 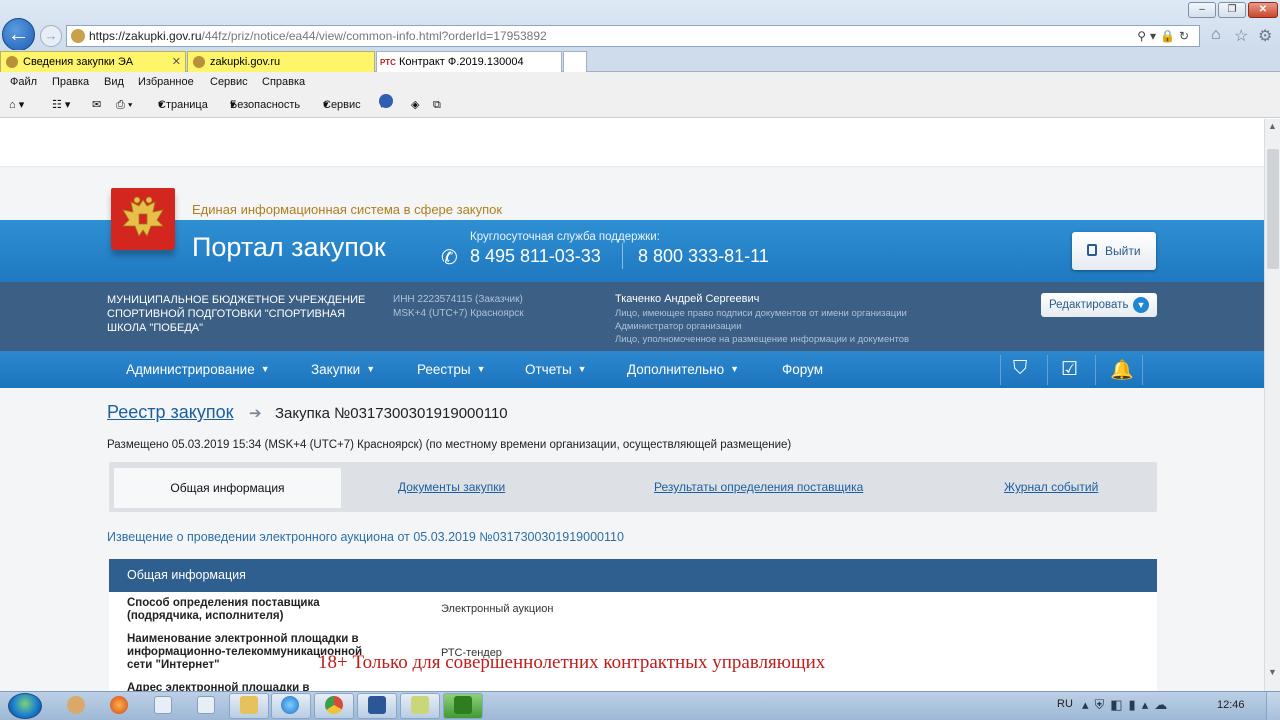 I want to click on maximize-button: ❐, so click(x=1232, y=10).